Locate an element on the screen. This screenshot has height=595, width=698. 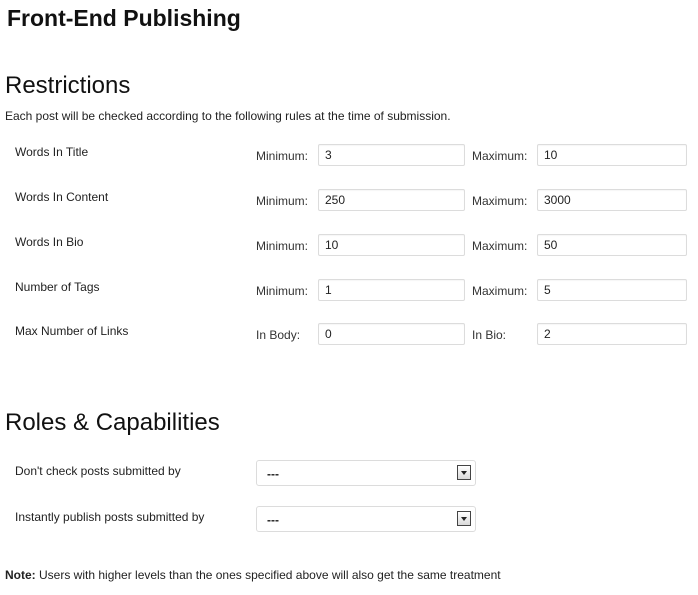
words-in-title-min-input is located at coordinates (391, 155).